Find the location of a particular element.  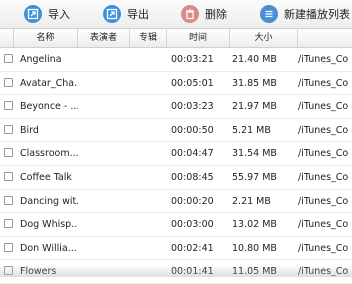

toolbar: 导入 导出 删除 新建播放列表 is located at coordinates (176, 14).